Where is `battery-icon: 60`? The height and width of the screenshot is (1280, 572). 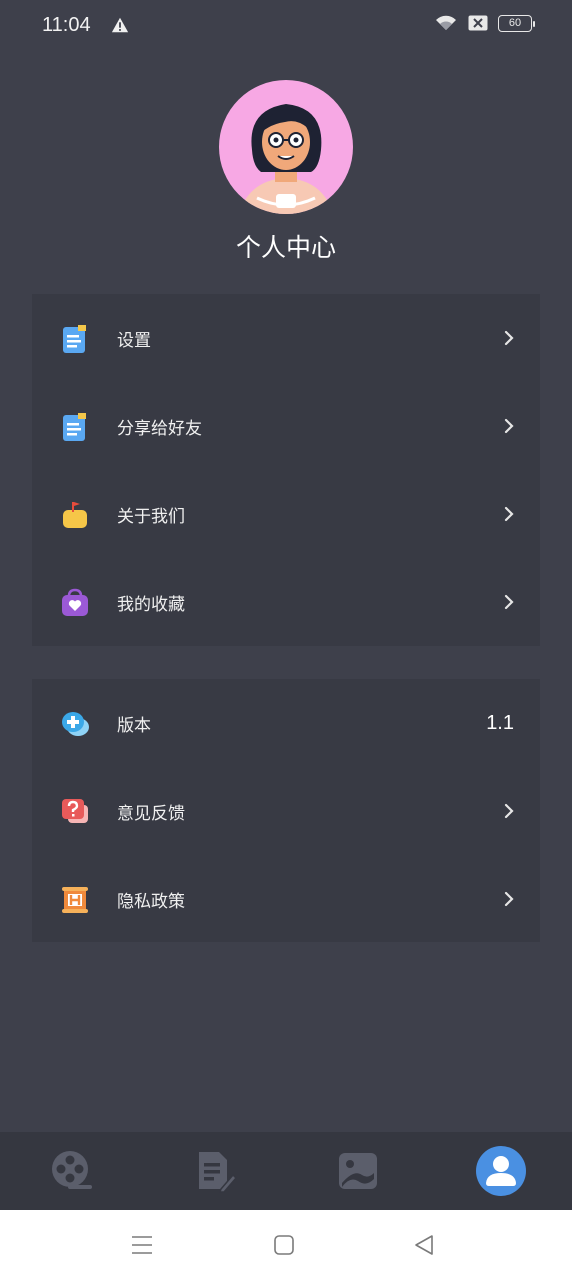
battery-icon: 60 is located at coordinates (516, 23).